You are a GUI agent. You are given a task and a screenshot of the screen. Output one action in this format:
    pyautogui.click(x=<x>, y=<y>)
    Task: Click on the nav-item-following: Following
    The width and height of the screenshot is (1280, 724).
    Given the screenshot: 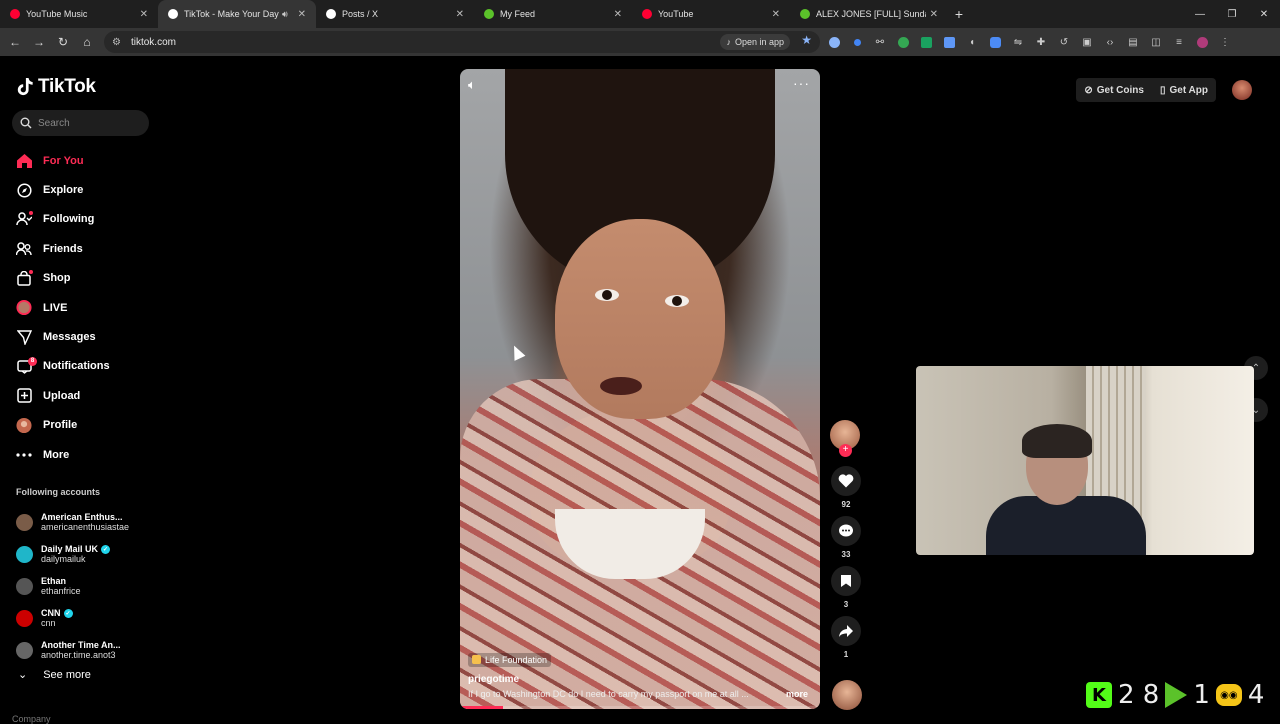 What is the action you would take?
    pyautogui.click(x=86, y=219)
    